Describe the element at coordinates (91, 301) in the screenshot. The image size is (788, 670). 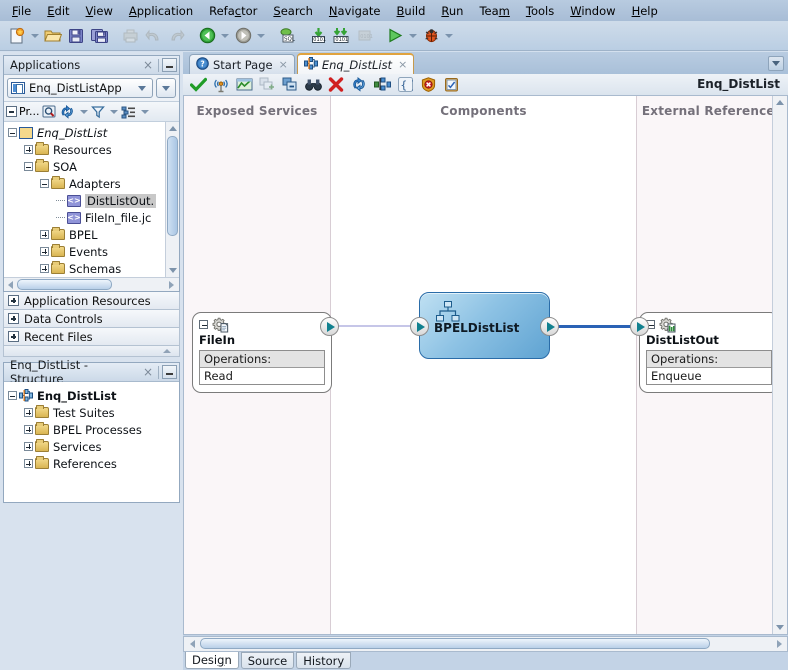
I see `panel-application-resources: Application Resources` at that location.